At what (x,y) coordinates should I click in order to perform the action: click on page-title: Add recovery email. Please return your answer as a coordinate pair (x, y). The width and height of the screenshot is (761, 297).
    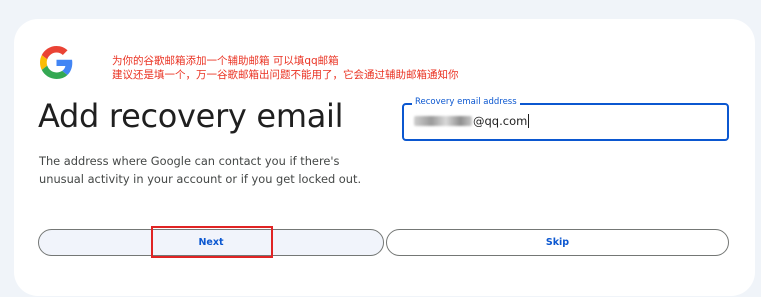
    Looking at the image, I should click on (191, 116).